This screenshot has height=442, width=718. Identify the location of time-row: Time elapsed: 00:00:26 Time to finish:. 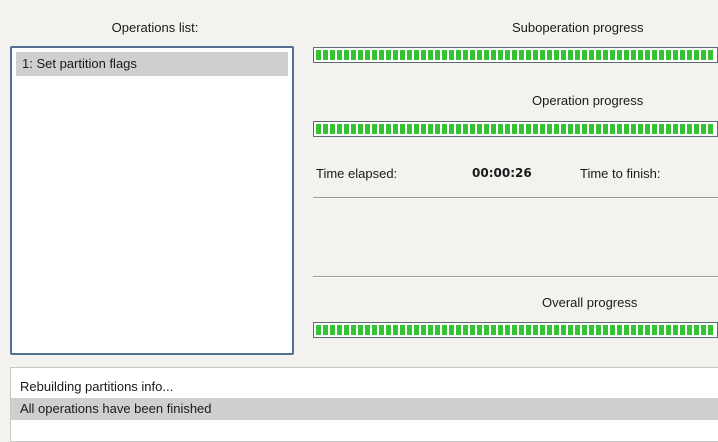
(517, 176).